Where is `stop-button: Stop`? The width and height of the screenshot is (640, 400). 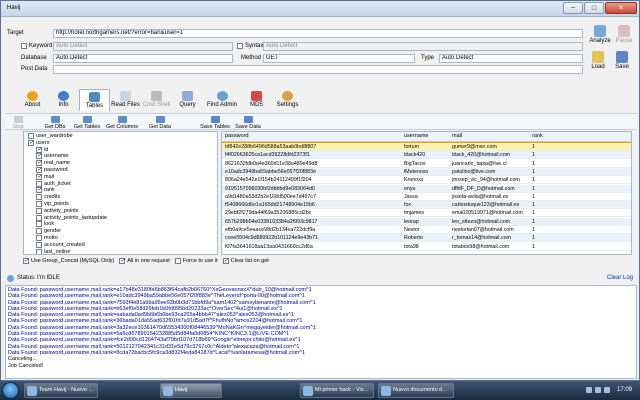 stop-button: Stop is located at coordinates (18, 123).